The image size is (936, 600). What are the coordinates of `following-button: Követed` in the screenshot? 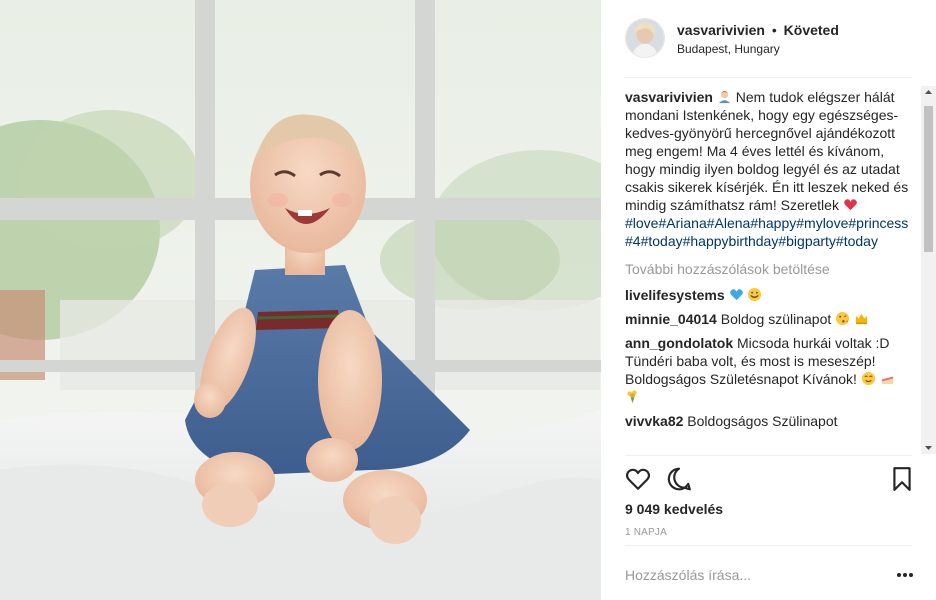 It's located at (811, 30).